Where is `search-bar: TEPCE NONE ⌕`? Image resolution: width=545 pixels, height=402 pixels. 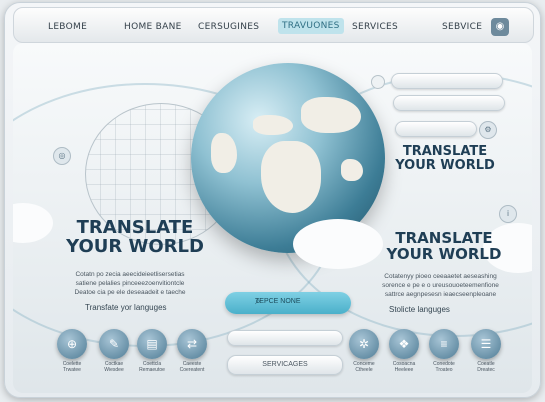
search-bar: TEPCE NONE ⌕ is located at coordinates (288, 303).